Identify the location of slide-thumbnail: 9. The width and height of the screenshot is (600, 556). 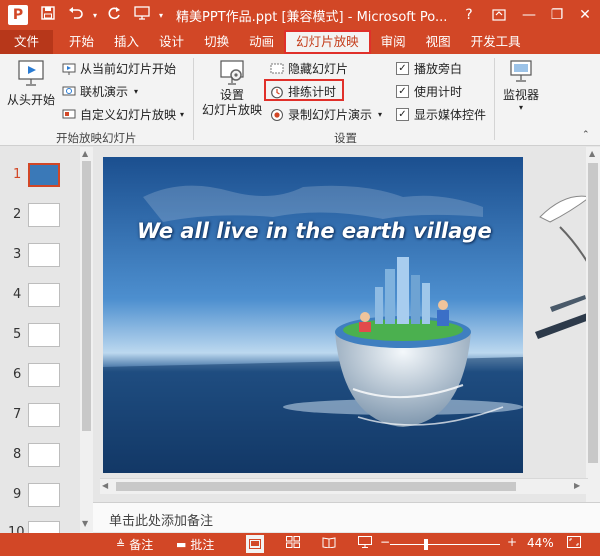
(40, 498).